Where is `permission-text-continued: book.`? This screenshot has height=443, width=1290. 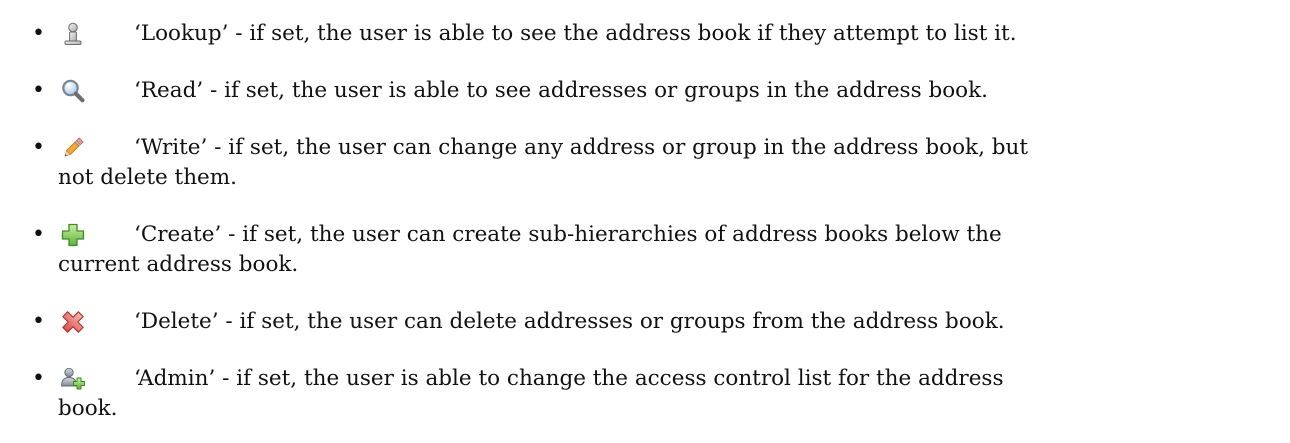
permission-text-continued: book. is located at coordinates (88, 408).